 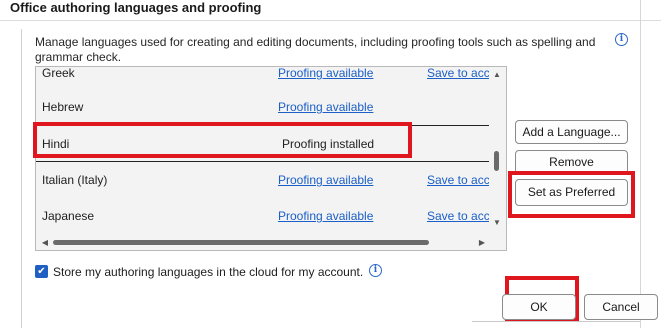 What do you see at coordinates (497, 74) in the screenshot?
I see `scroll-up-icon: ▲` at bounding box center [497, 74].